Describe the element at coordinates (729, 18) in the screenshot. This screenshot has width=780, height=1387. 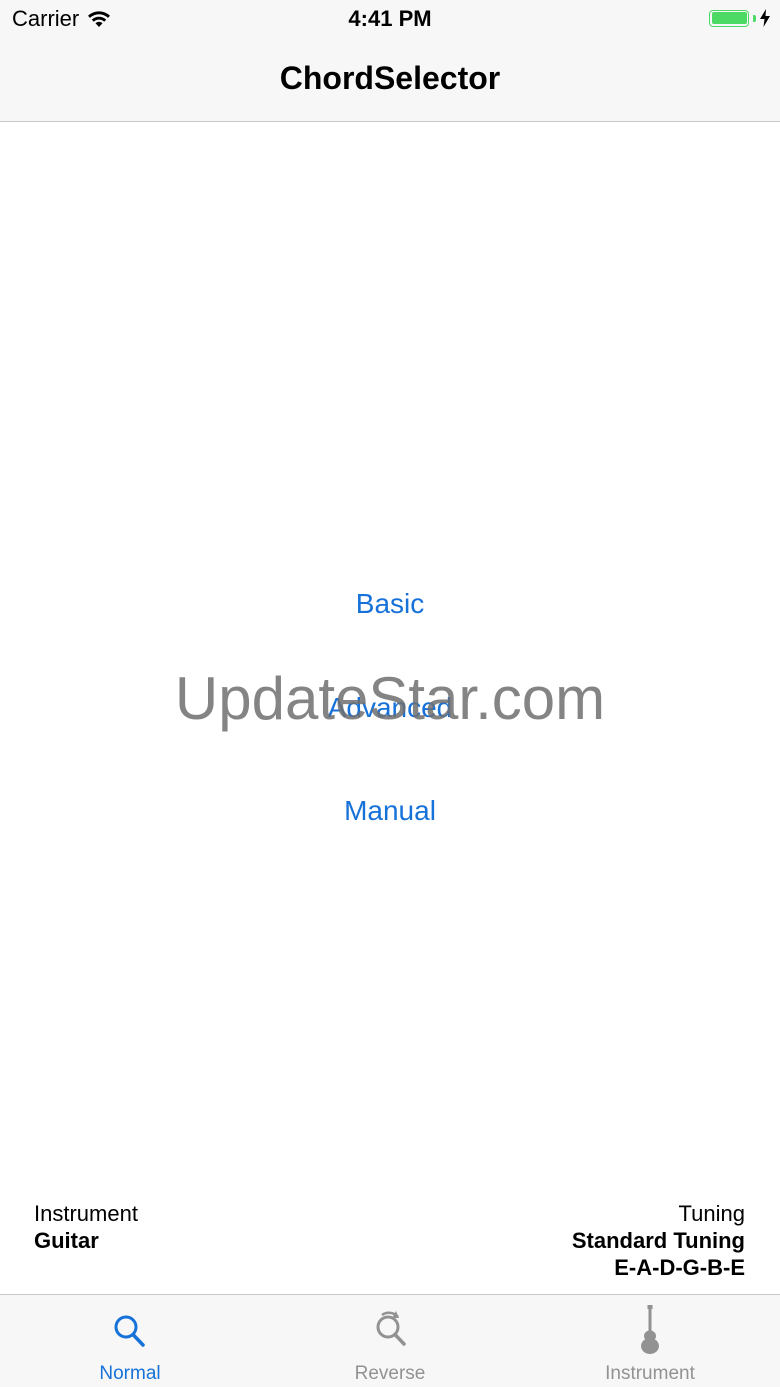
I see `battery-icon` at that location.